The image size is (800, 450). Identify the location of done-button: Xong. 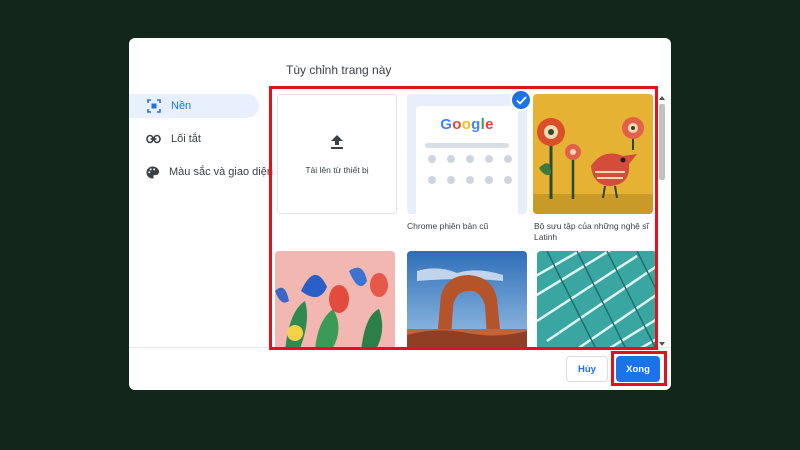
(638, 369).